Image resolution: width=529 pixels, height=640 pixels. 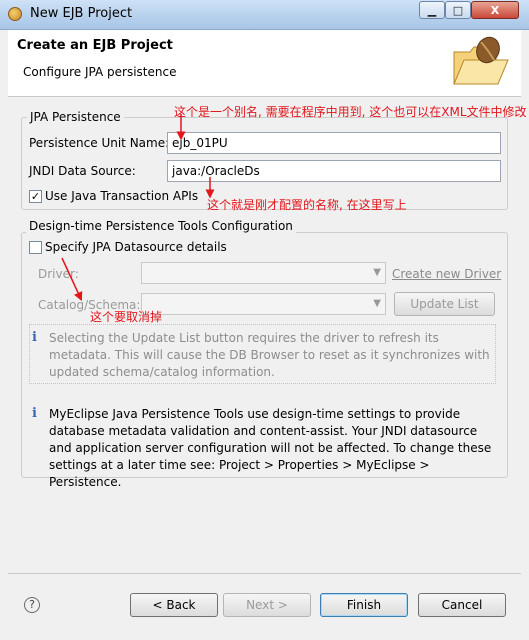 I want to click on back-button: < Back, so click(x=174, y=605).